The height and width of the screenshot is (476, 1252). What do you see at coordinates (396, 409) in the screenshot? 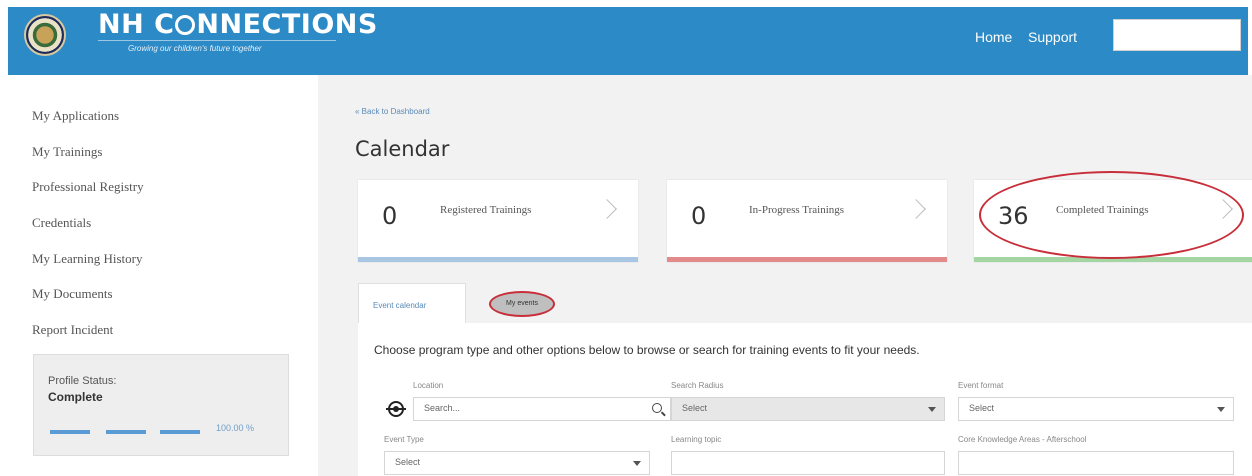
I see `locate-icon` at bounding box center [396, 409].